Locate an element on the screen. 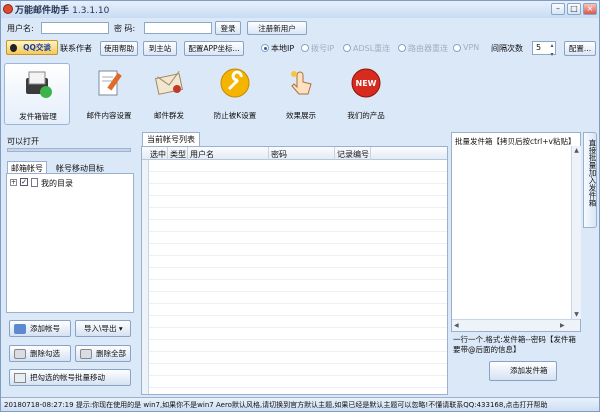  radio-local-ip-label: 本地IP is located at coordinates (283, 48).